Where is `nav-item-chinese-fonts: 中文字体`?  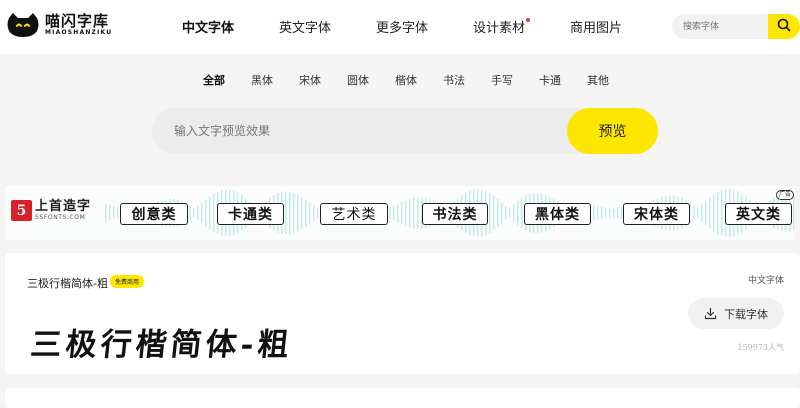 nav-item-chinese-fonts: 中文字体 is located at coordinates (208, 29).